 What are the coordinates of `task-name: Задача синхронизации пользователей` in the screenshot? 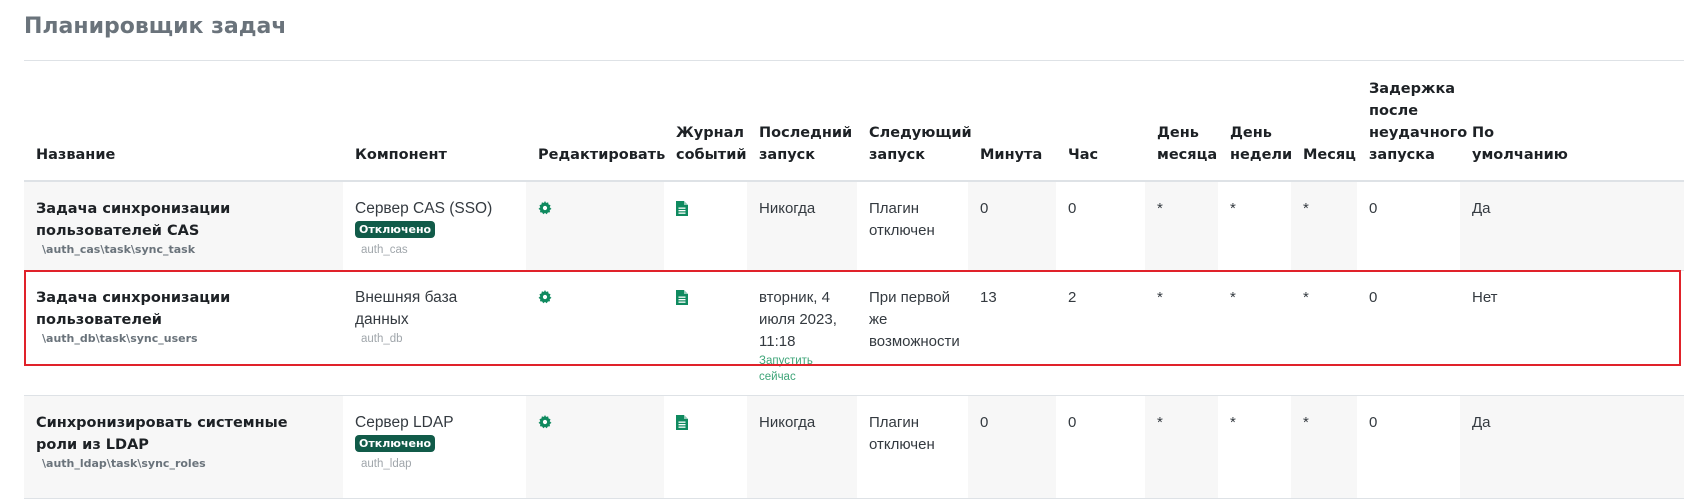 It's located at (133, 309).